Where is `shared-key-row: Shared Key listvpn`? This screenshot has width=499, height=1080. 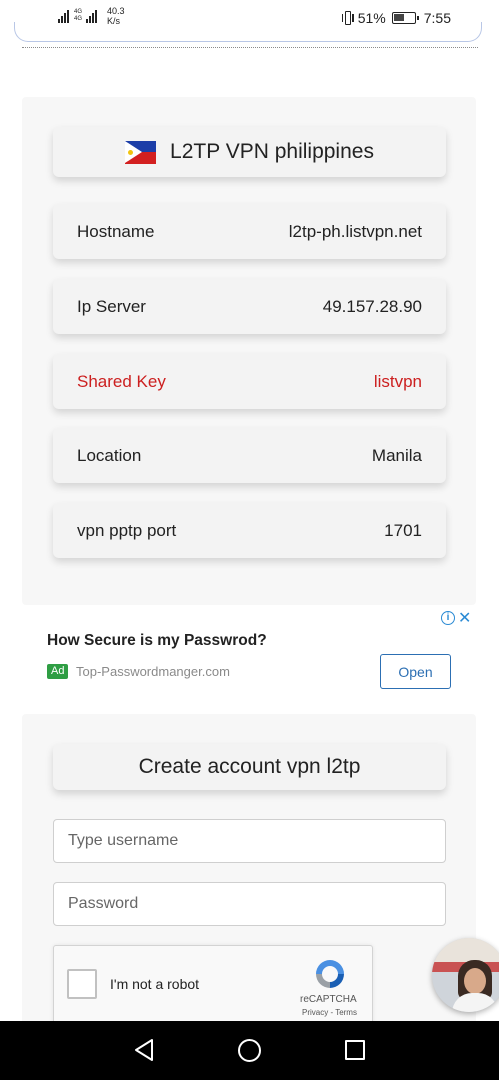
shared-key-row: Shared Key listvpn is located at coordinates (249, 381).